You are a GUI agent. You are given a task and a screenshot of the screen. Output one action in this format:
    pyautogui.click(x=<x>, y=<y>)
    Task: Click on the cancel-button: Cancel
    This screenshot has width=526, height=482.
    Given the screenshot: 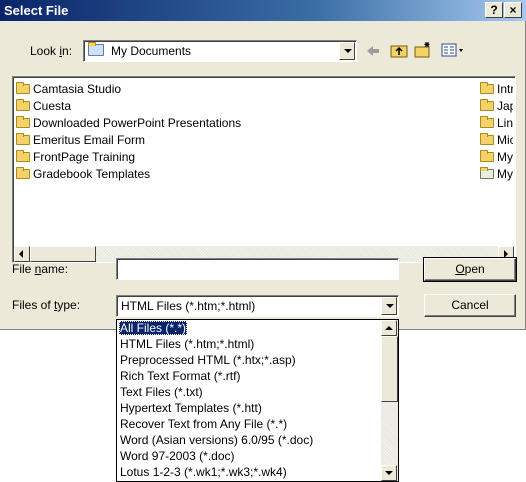 What is the action you would take?
    pyautogui.click(x=470, y=305)
    